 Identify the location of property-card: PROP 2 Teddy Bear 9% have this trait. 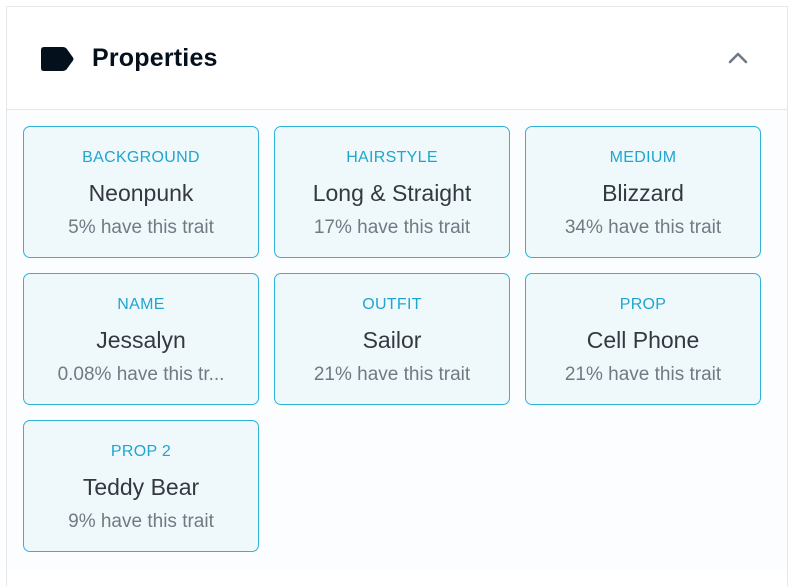
(141, 486).